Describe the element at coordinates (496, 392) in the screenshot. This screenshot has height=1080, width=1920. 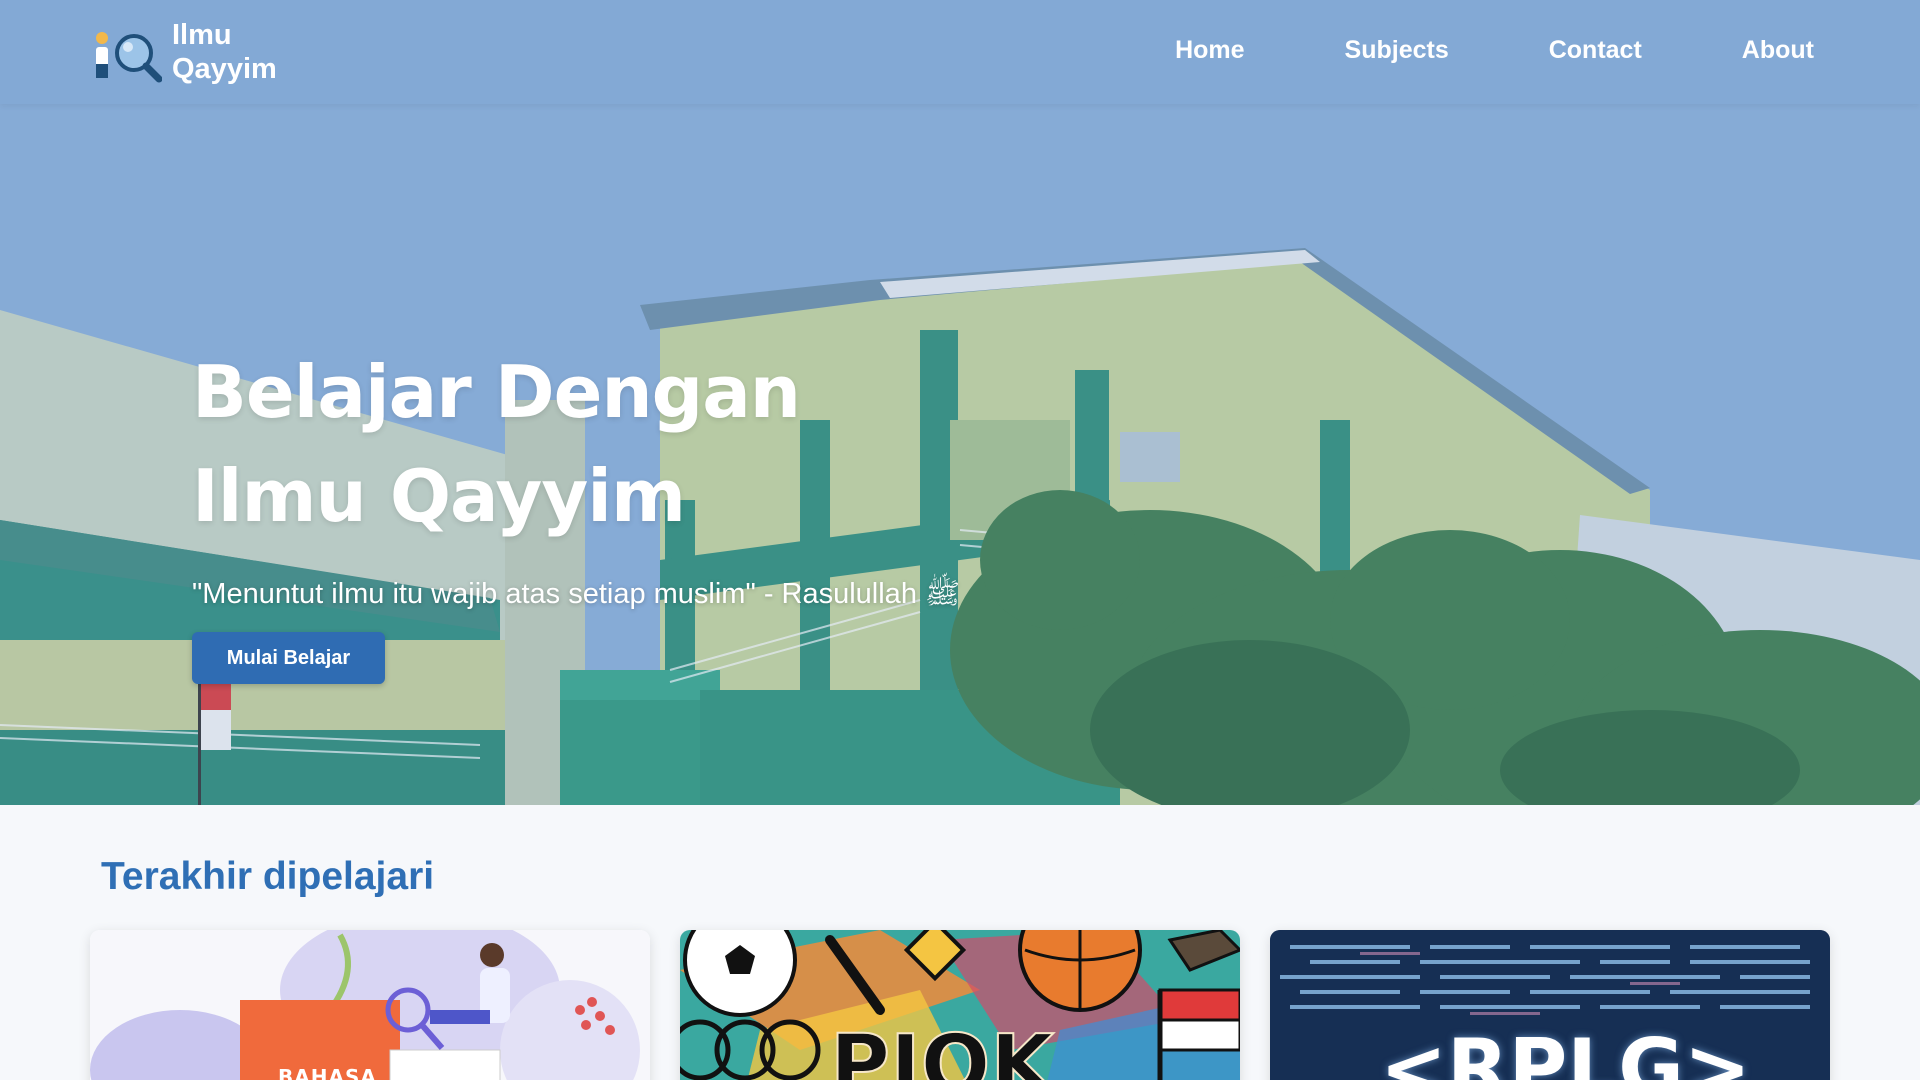
I see `hero-title-line1: Belajar Dengan` at that location.